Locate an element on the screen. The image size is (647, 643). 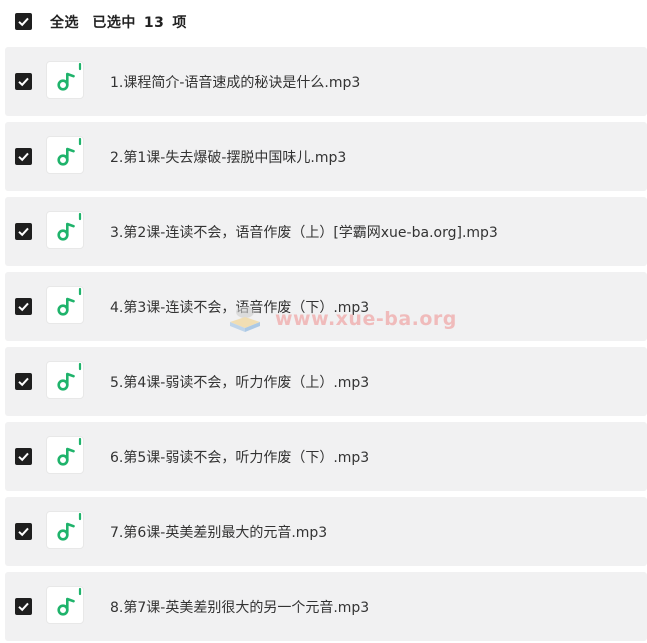
file-row: 4.第3课-连读不会，语音作废（下）.mp3 is located at coordinates (326, 306).